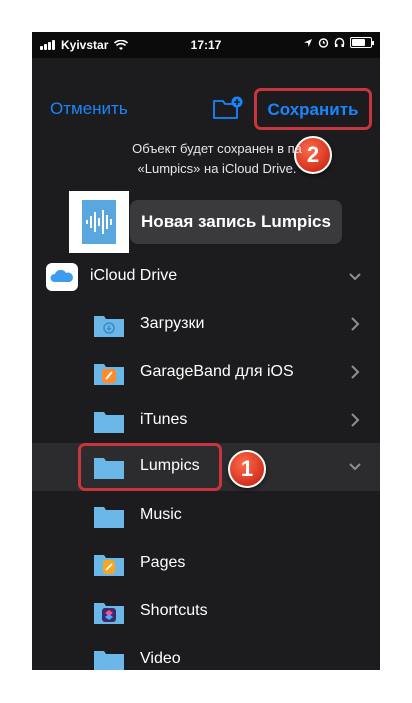  What do you see at coordinates (323, 43) in the screenshot?
I see `alarm-icon` at bounding box center [323, 43].